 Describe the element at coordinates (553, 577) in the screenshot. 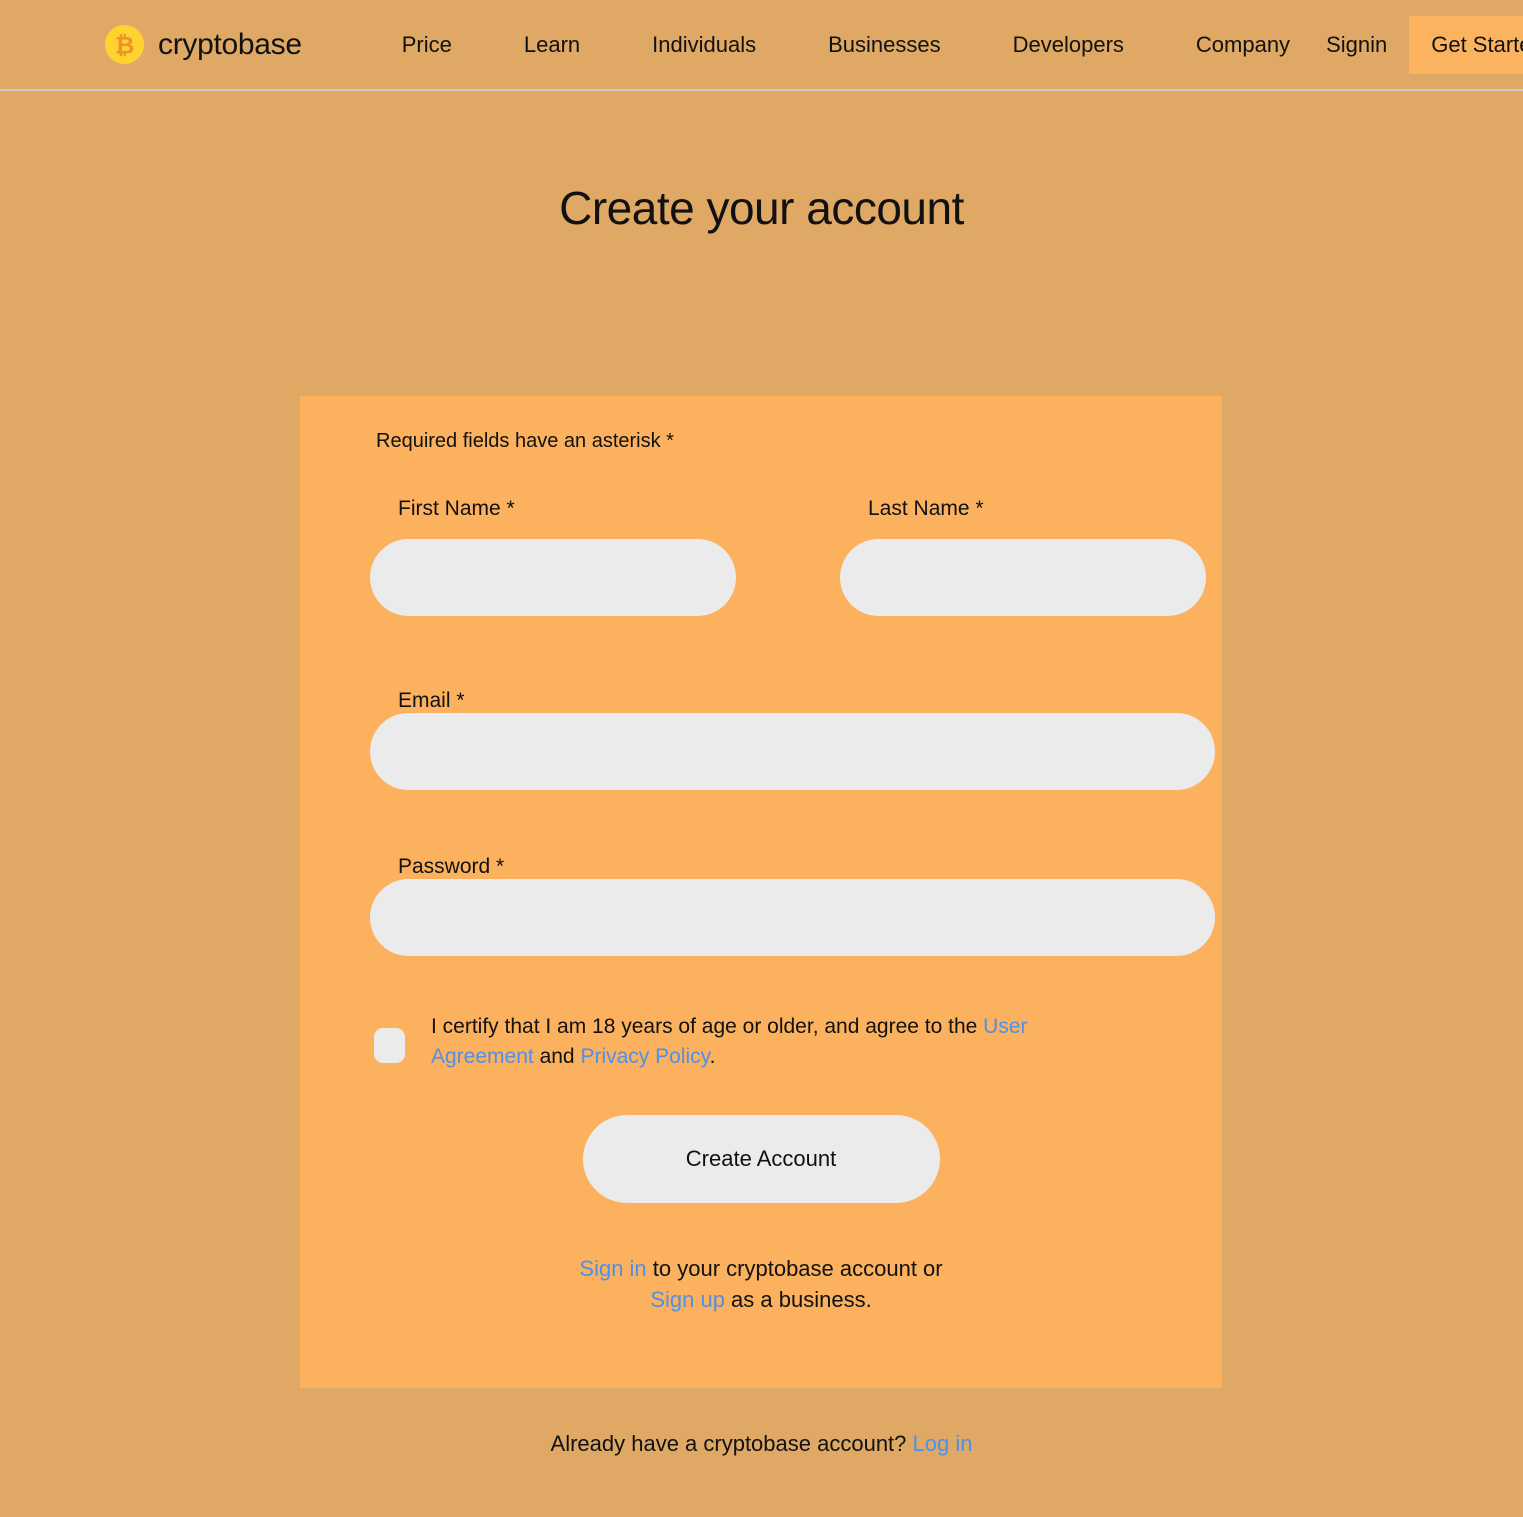

I see `first-name-input` at that location.